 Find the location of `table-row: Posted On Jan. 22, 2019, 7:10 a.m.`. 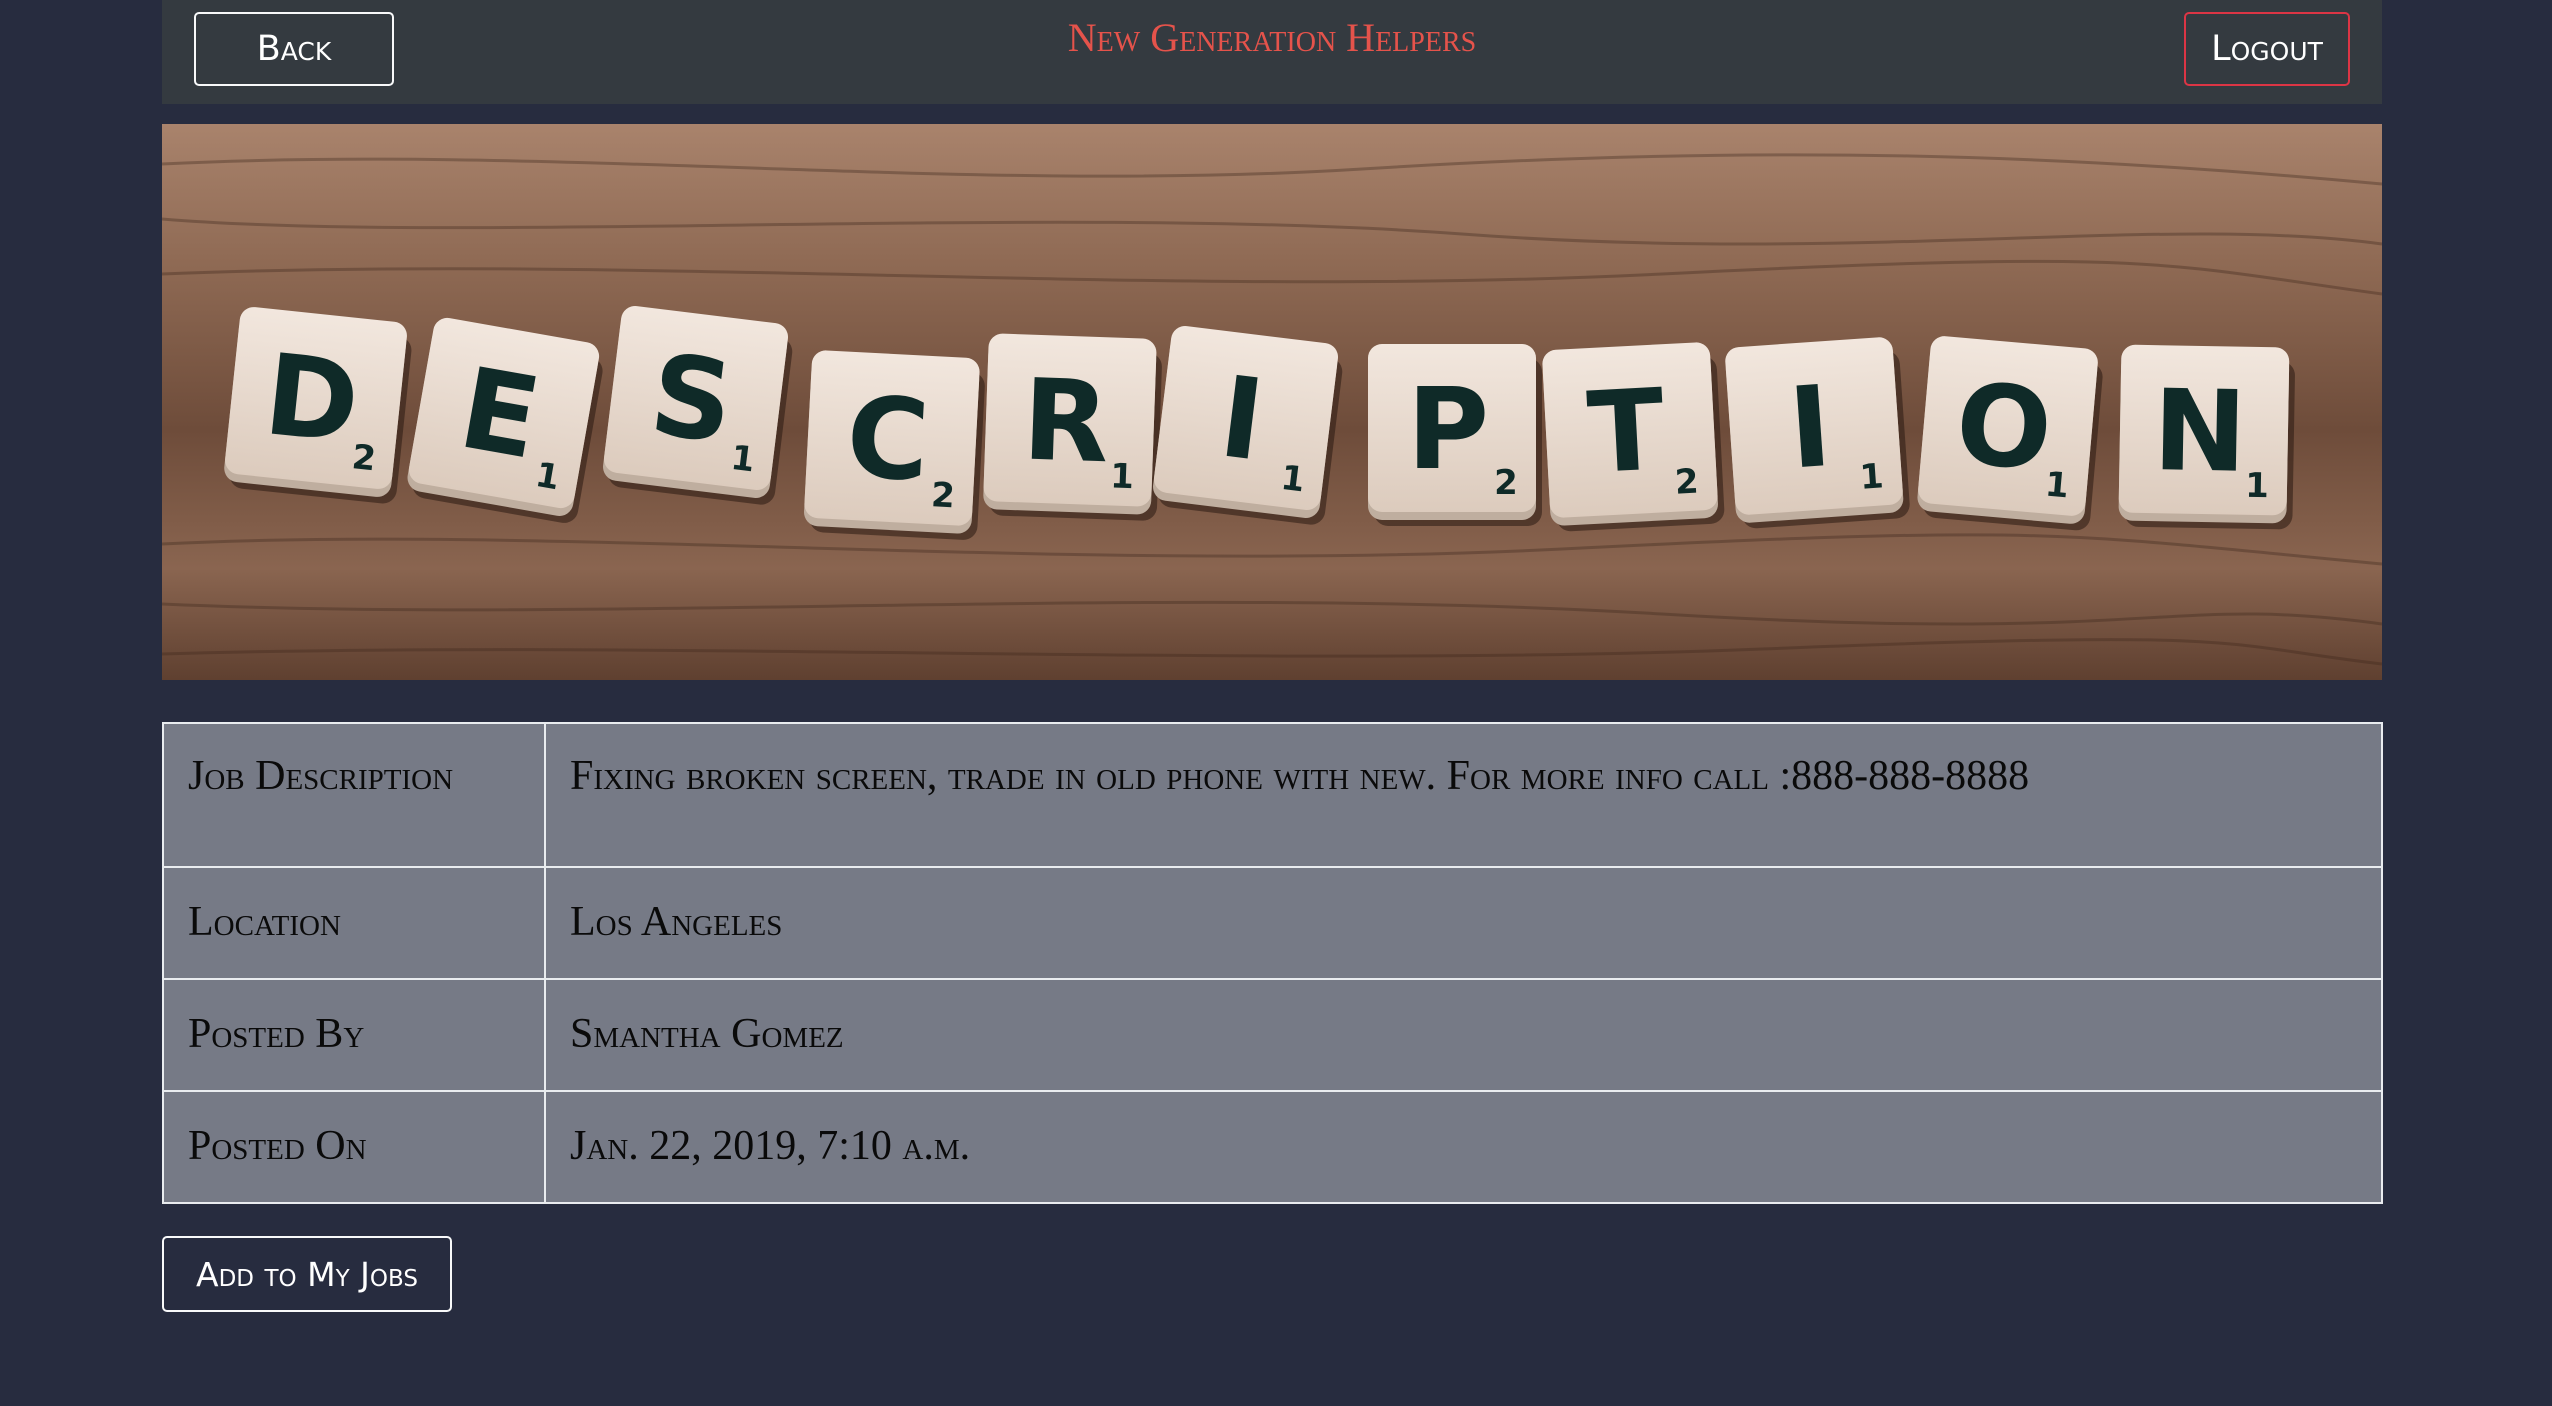

table-row: Posted On Jan. 22, 2019, 7:10 a.m. is located at coordinates (1272, 1147).